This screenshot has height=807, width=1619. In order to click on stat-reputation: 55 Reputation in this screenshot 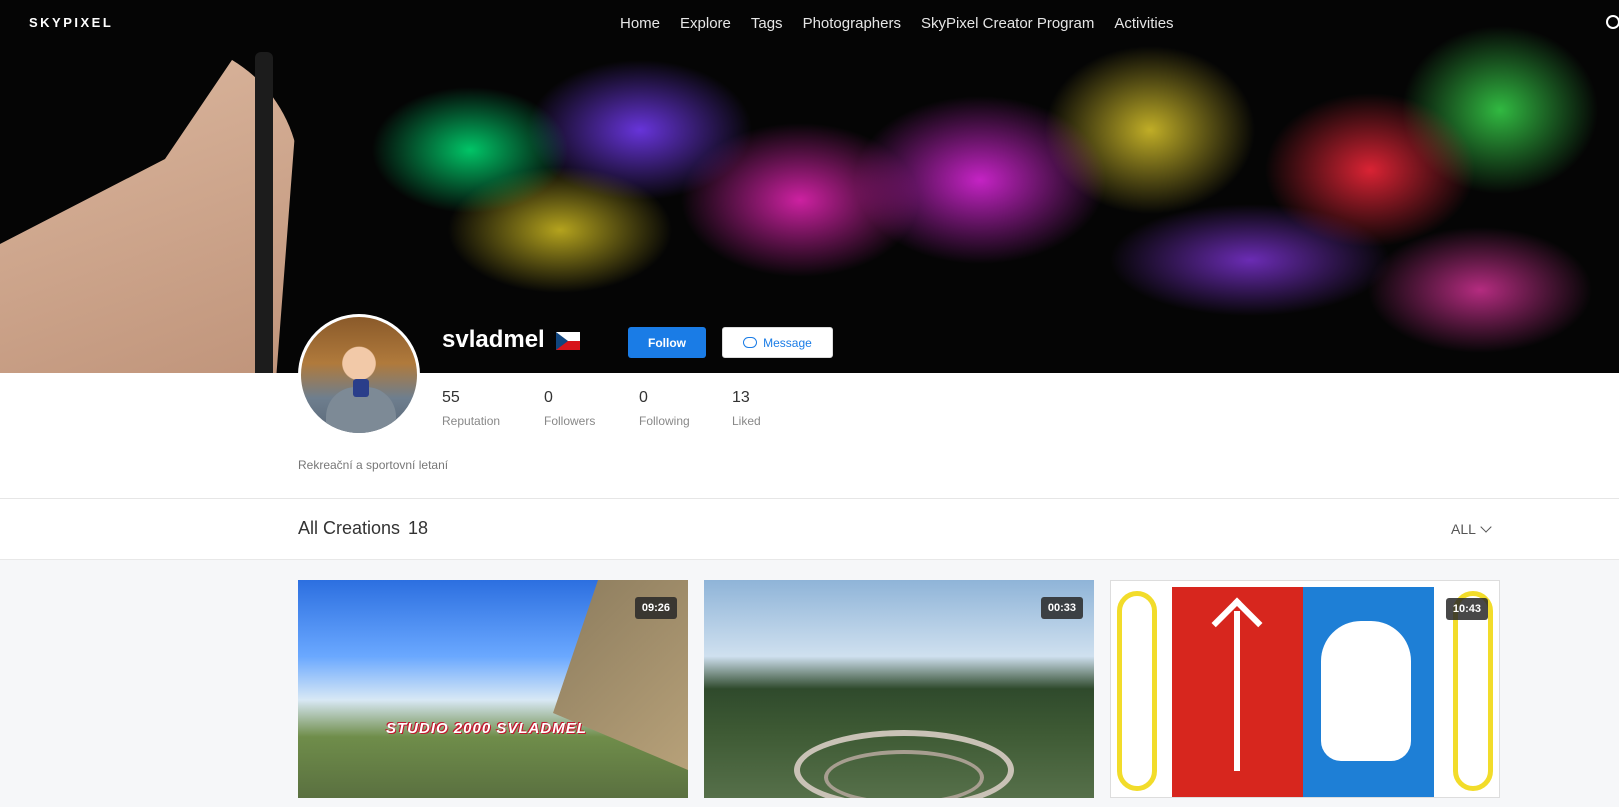, I will do `click(493, 408)`.